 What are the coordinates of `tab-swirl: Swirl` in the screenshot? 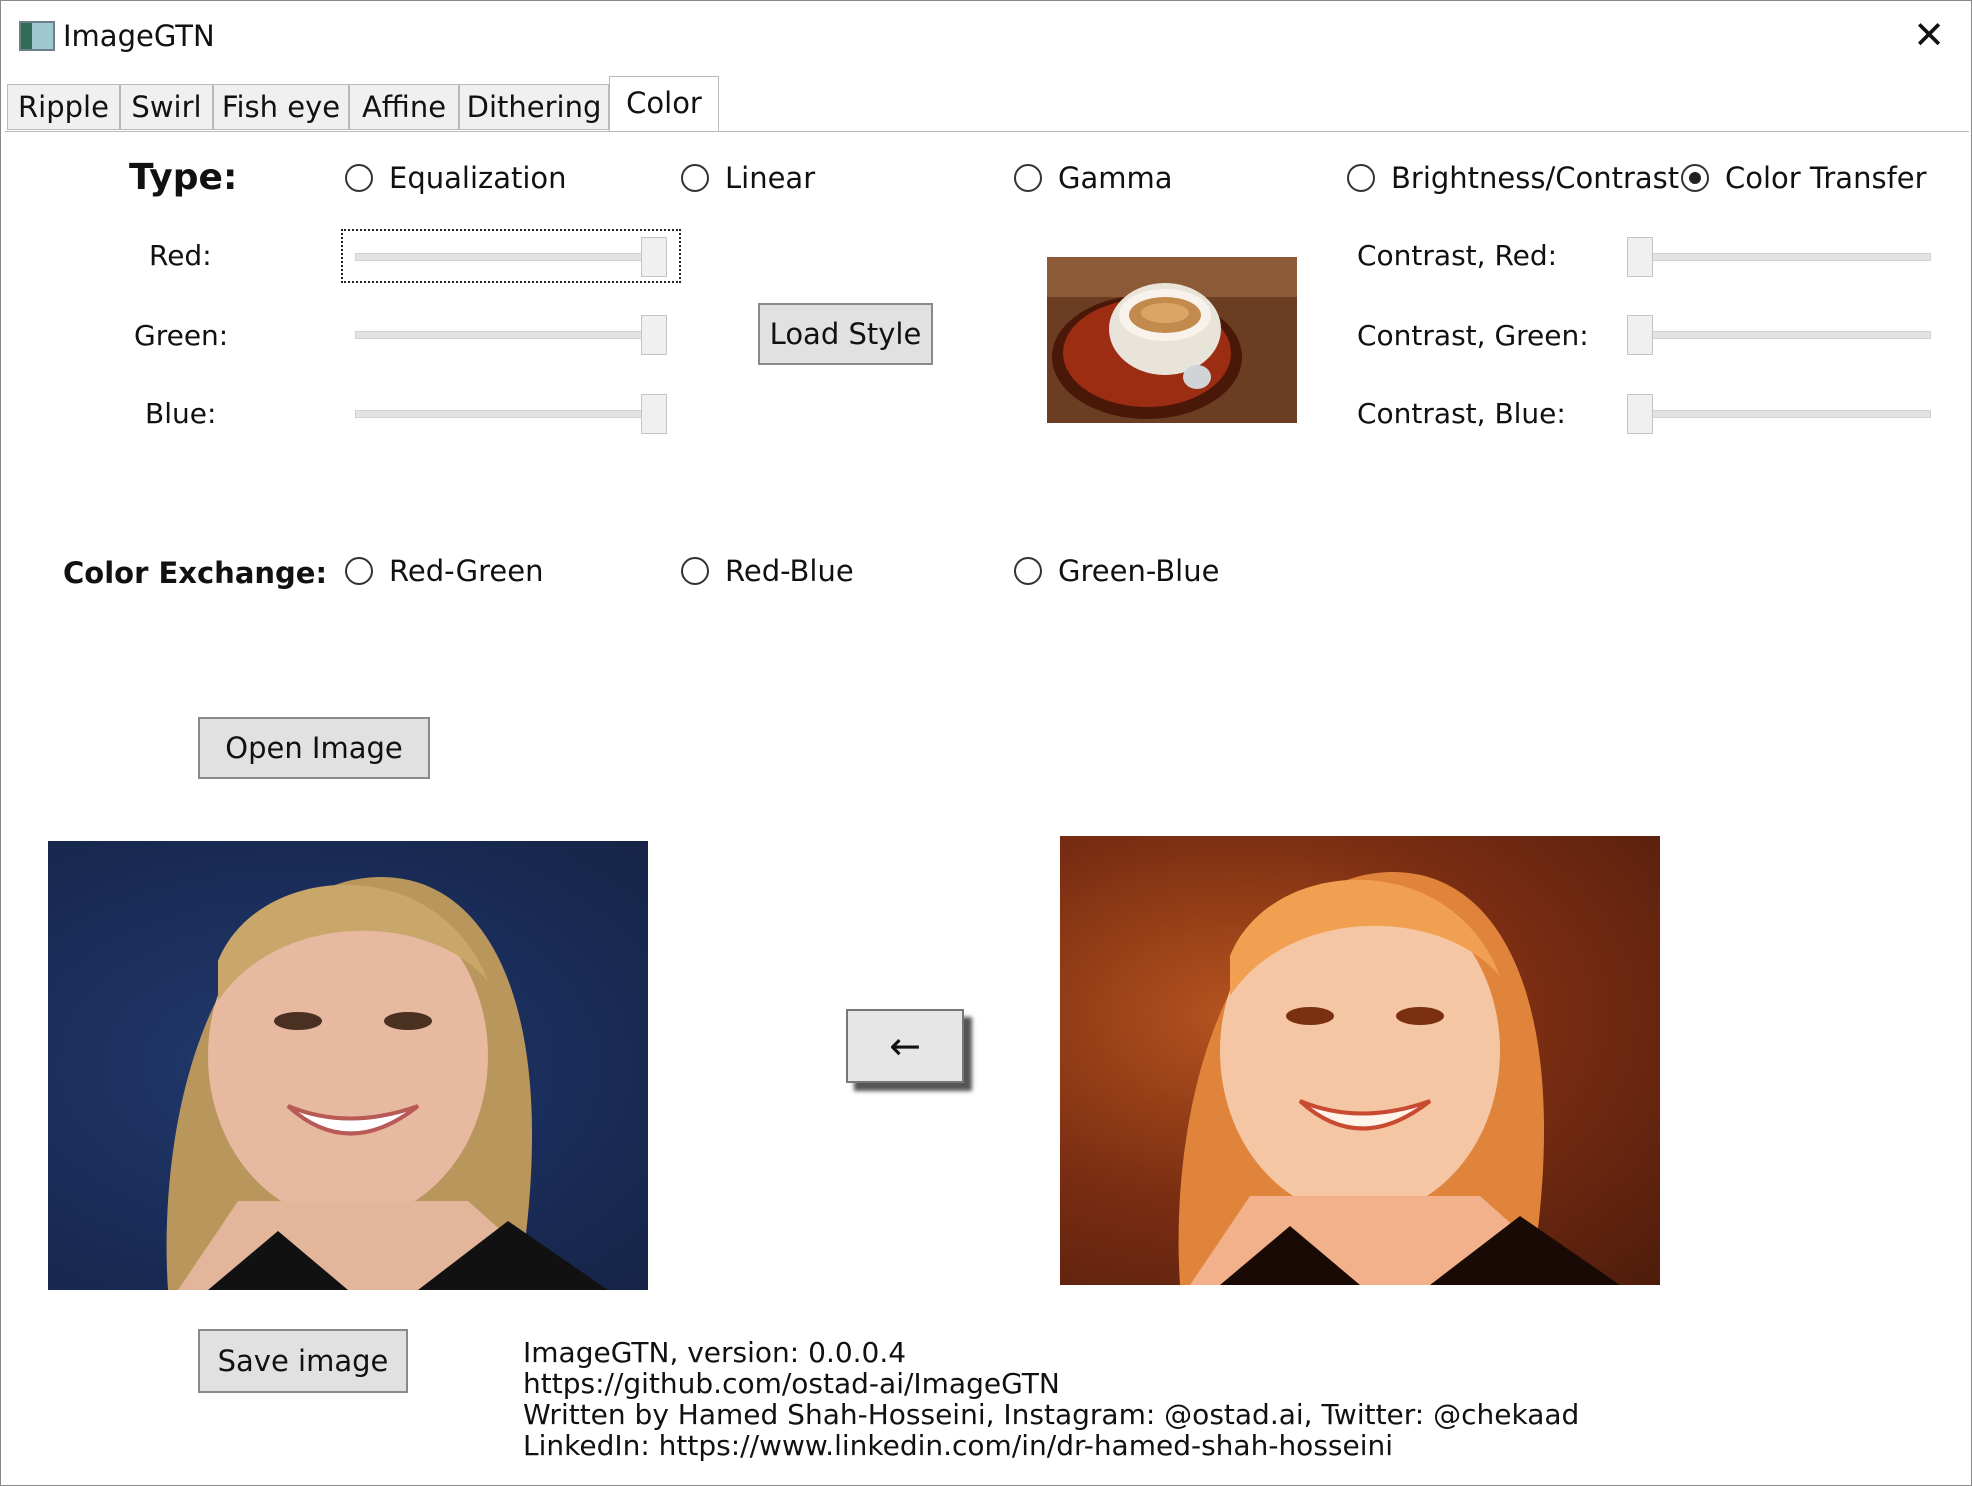 It's located at (166, 107).